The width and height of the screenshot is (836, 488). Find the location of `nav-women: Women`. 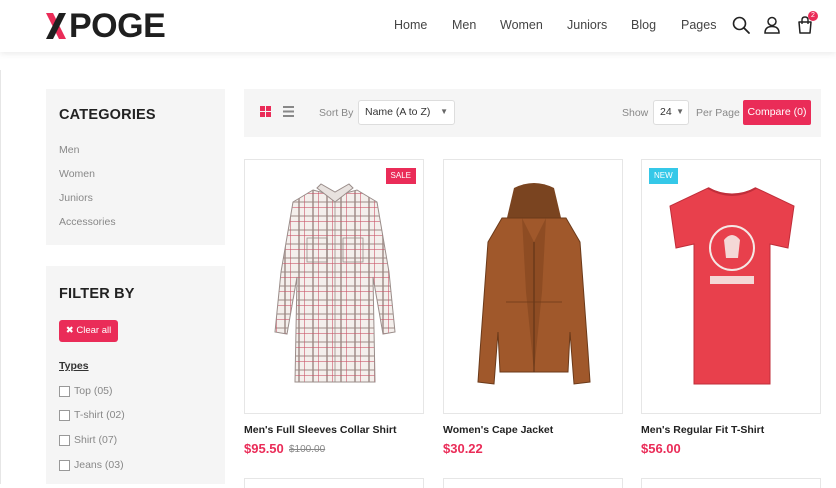

nav-women: Women is located at coordinates (521, 25).